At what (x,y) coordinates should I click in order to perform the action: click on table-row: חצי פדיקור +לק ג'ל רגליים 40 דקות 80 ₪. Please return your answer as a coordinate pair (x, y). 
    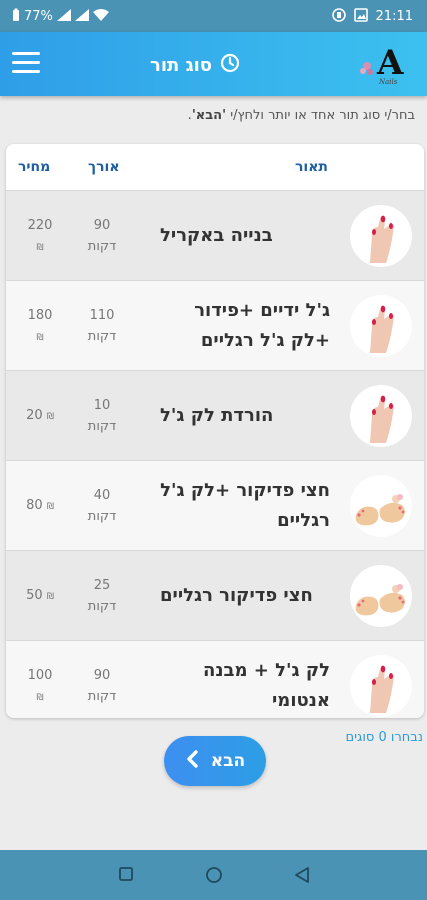
    Looking at the image, I should click on (215, 505).